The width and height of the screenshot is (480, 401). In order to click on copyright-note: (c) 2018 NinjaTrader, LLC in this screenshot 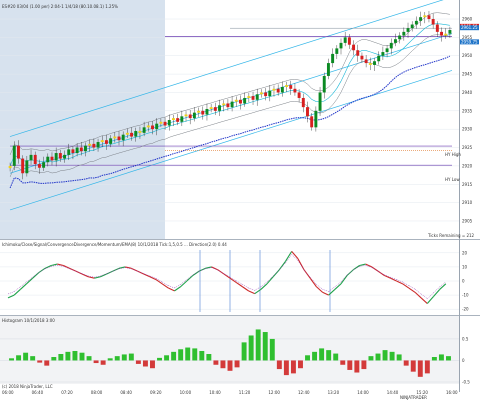, I will do `click(27, 386)`.